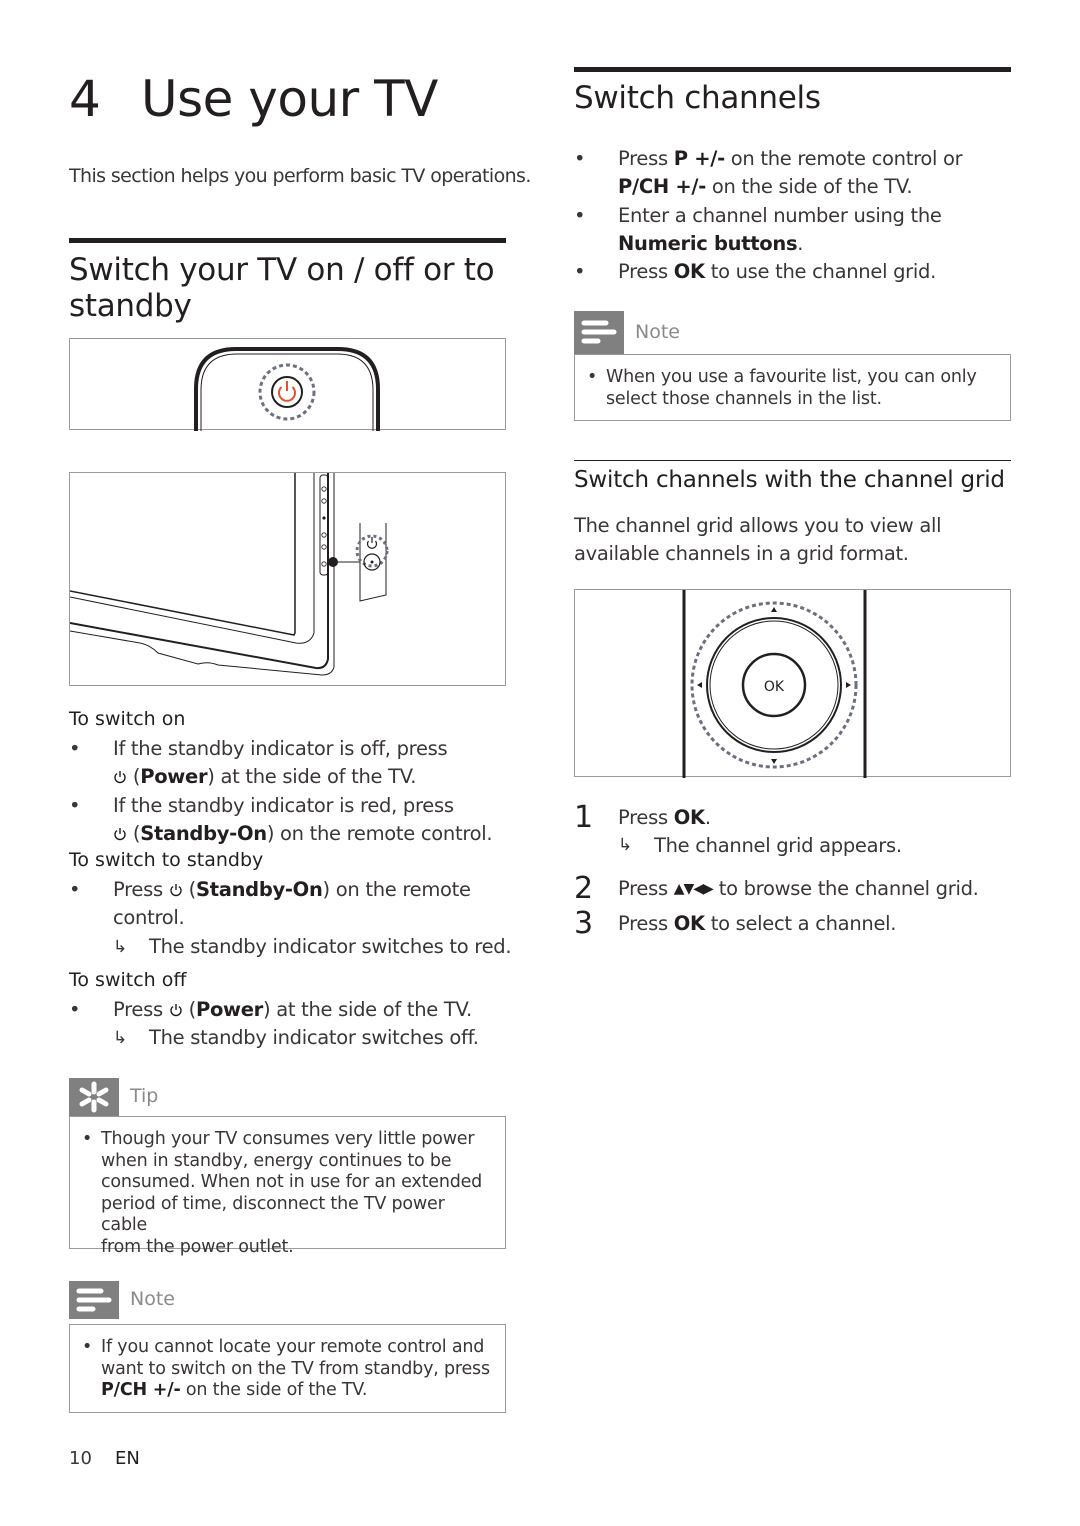  What do you see at coordinates (789, 480) in the screenshot?
I see `grid-section-heading: Switch channels with the channel grid` at bounding box center [789, 480].